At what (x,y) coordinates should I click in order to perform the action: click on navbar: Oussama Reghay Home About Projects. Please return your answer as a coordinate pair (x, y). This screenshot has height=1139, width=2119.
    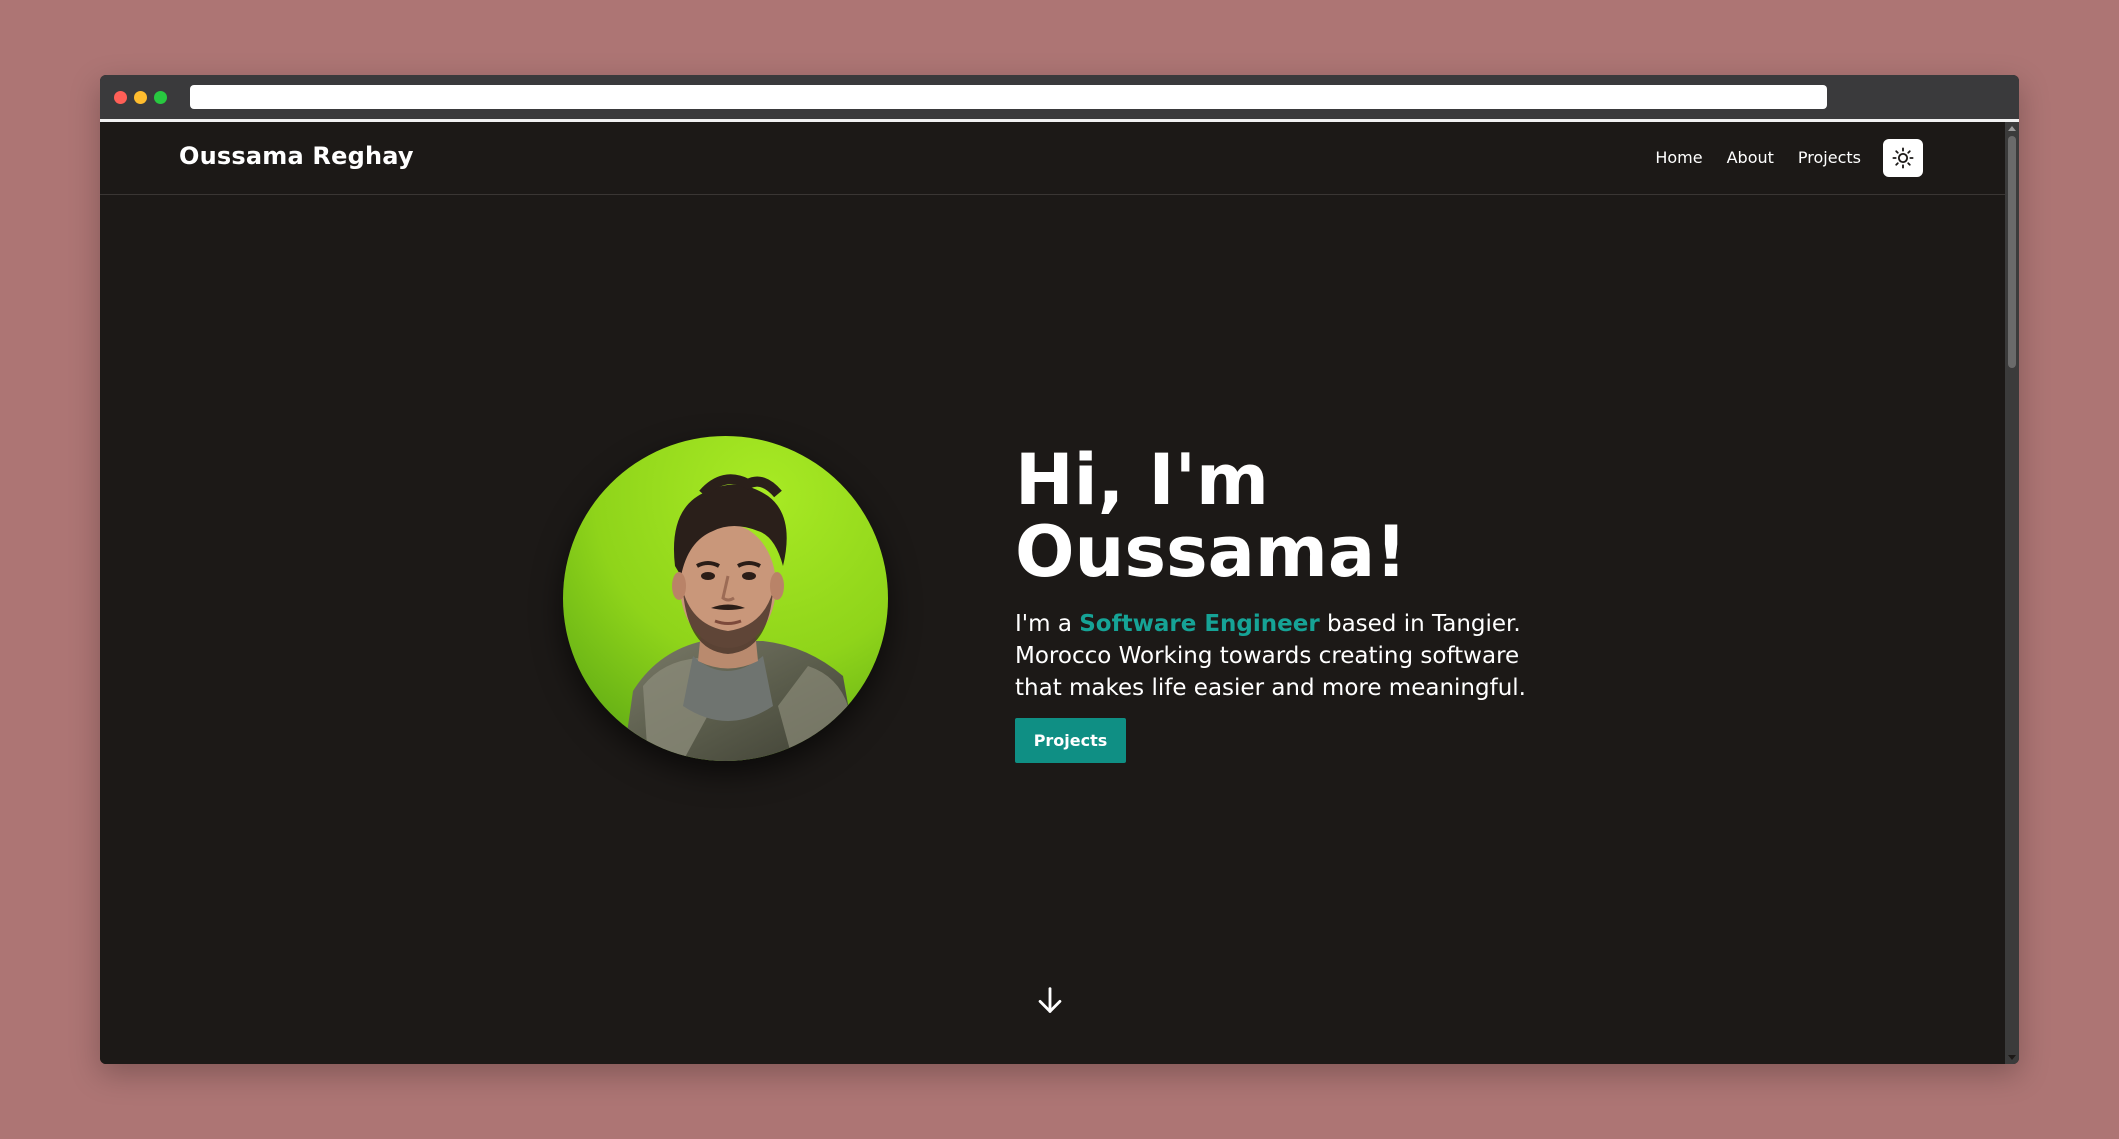
    Looking at the image, I should click on (1052, 158).